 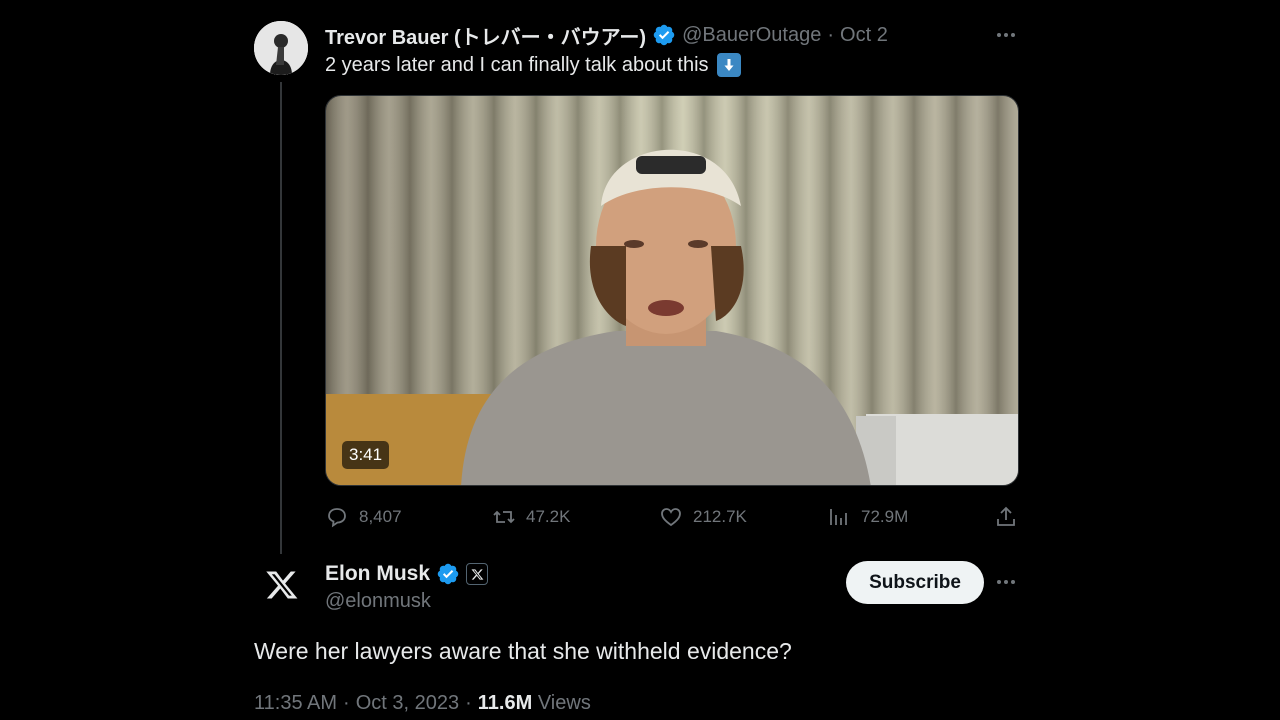 I want to click on main-author-name: Elon Musk, so click(x=377, y=574).